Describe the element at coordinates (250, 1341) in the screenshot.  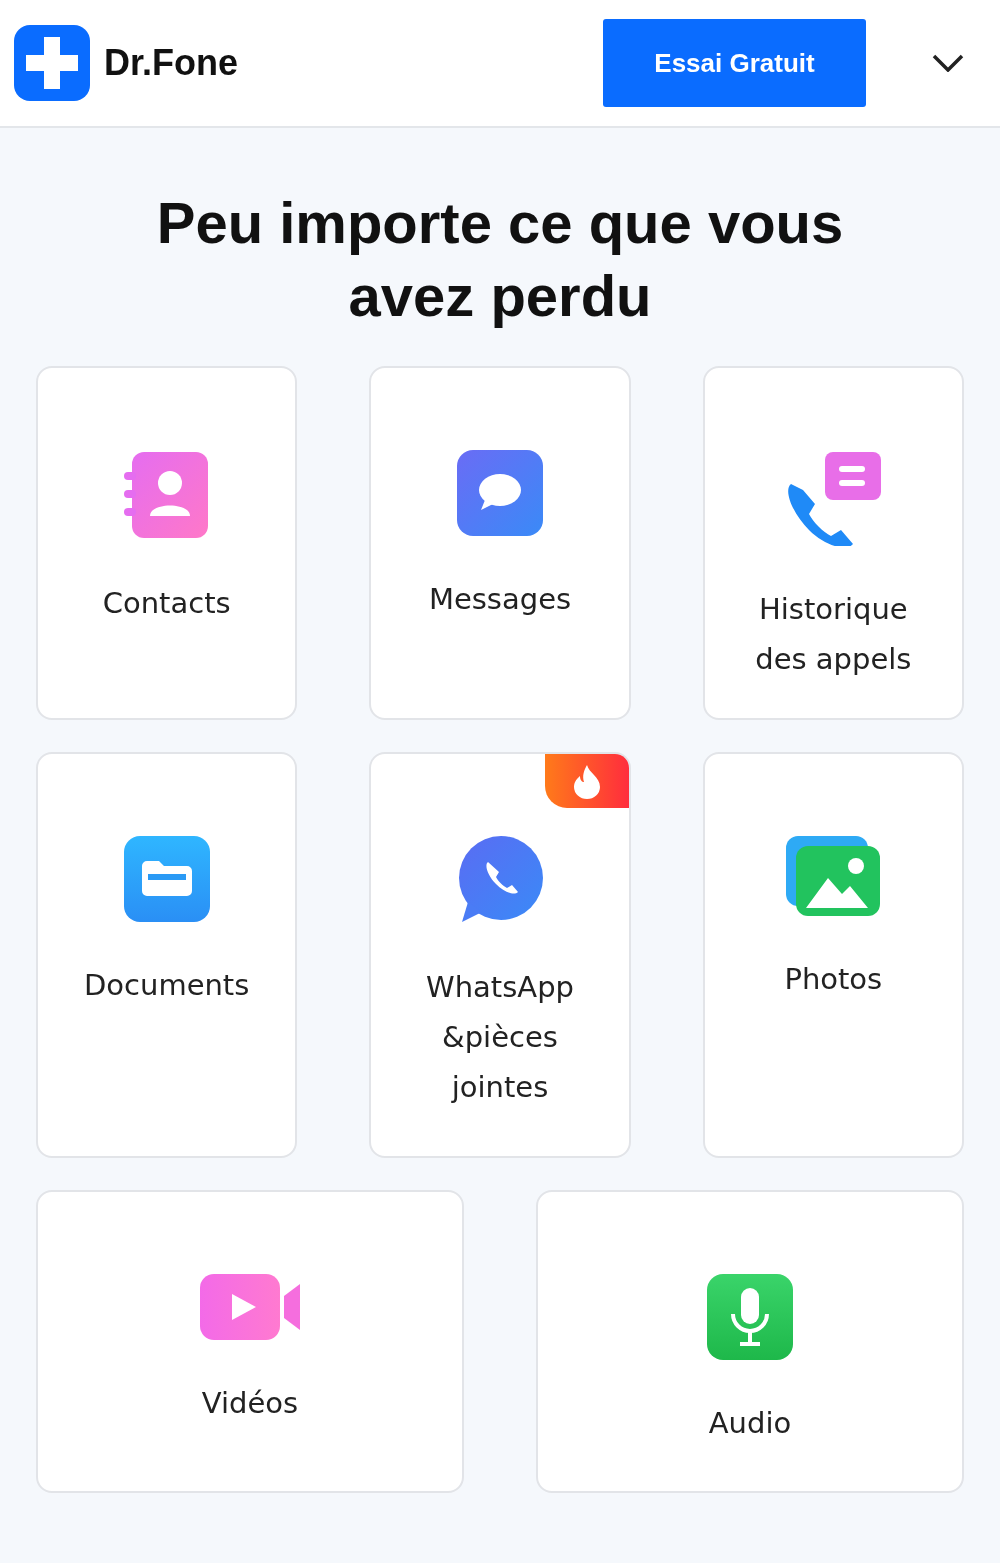
I see `category-card: Vidéos` at that location.